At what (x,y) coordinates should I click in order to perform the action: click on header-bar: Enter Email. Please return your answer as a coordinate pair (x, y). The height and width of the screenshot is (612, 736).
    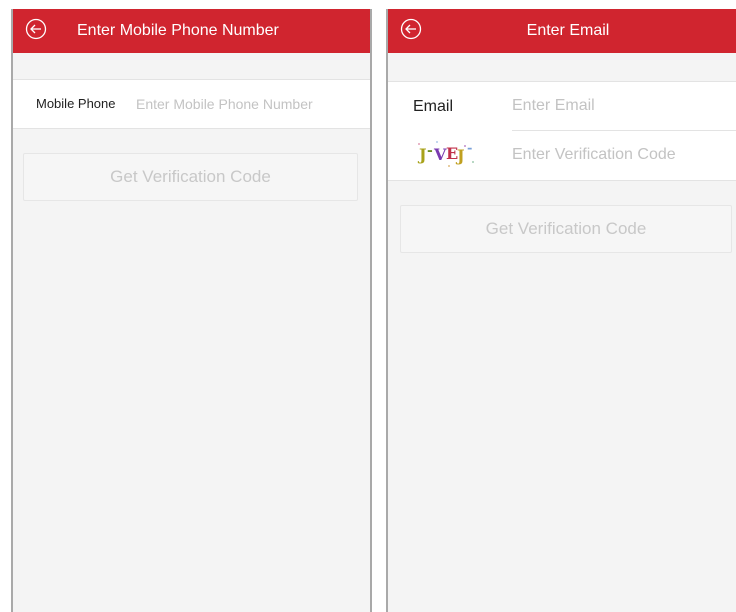
    Looking at the image, I should click on (562, 31).